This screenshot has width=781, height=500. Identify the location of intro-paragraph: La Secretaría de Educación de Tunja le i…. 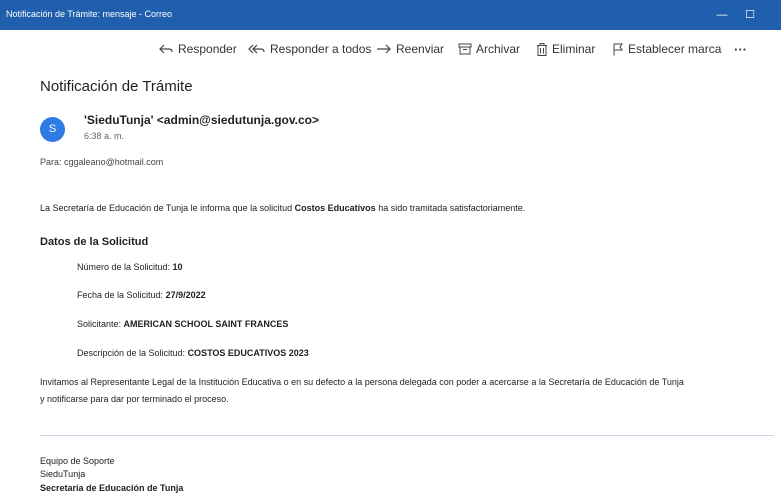
(282, 208).